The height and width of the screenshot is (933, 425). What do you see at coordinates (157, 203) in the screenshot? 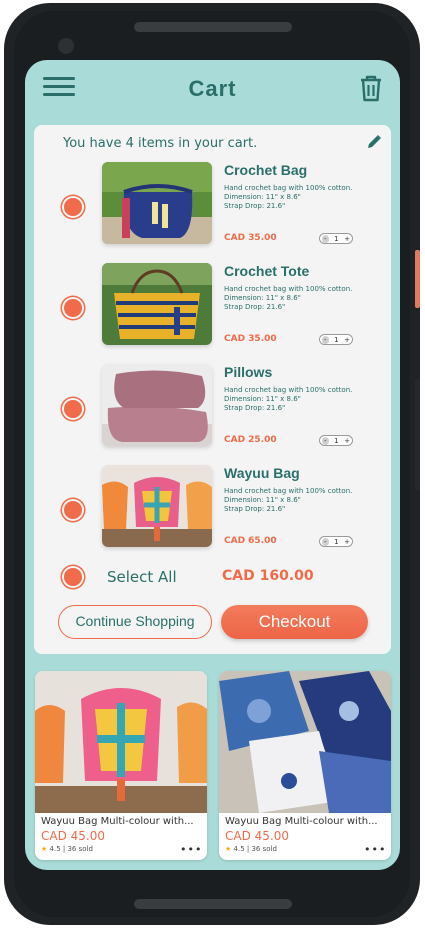
I see `product-image-crochet-bag` at bounding box center [157, 203].